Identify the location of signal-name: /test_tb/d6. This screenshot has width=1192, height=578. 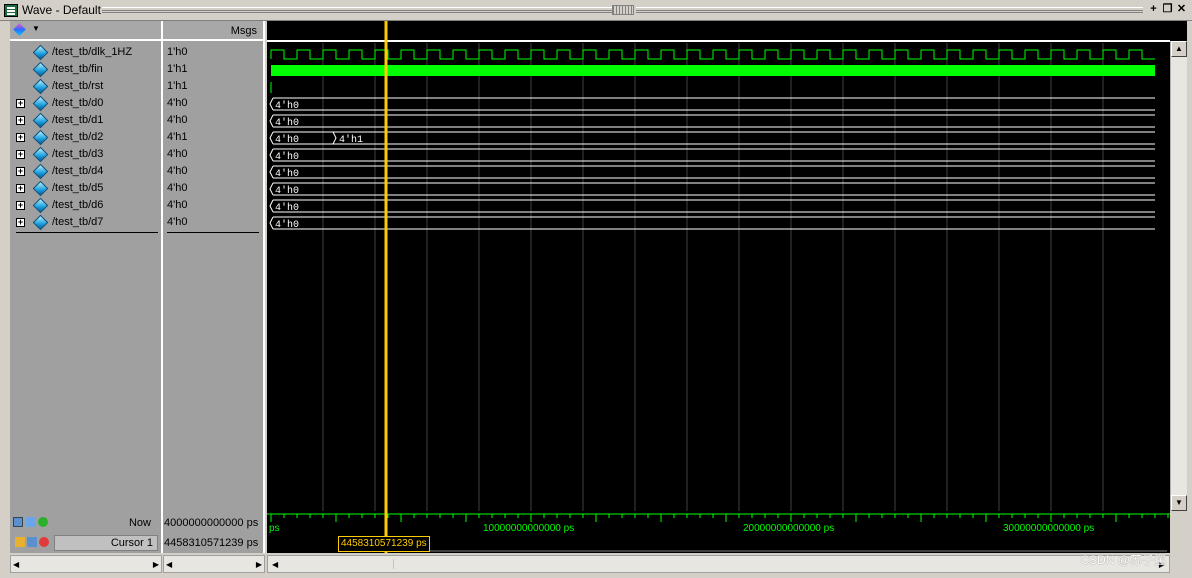
(78, 205).